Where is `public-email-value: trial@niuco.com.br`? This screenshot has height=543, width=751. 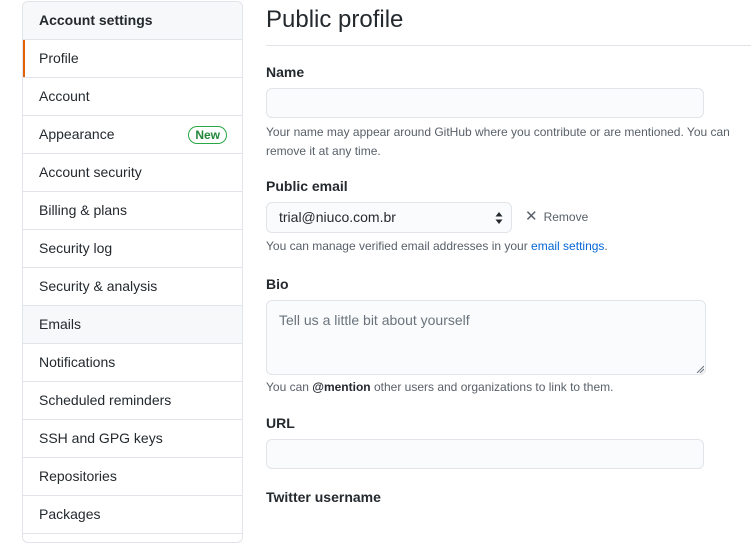
public-email-value: trial@niuco.com.br is located at coordinates (337, 217).